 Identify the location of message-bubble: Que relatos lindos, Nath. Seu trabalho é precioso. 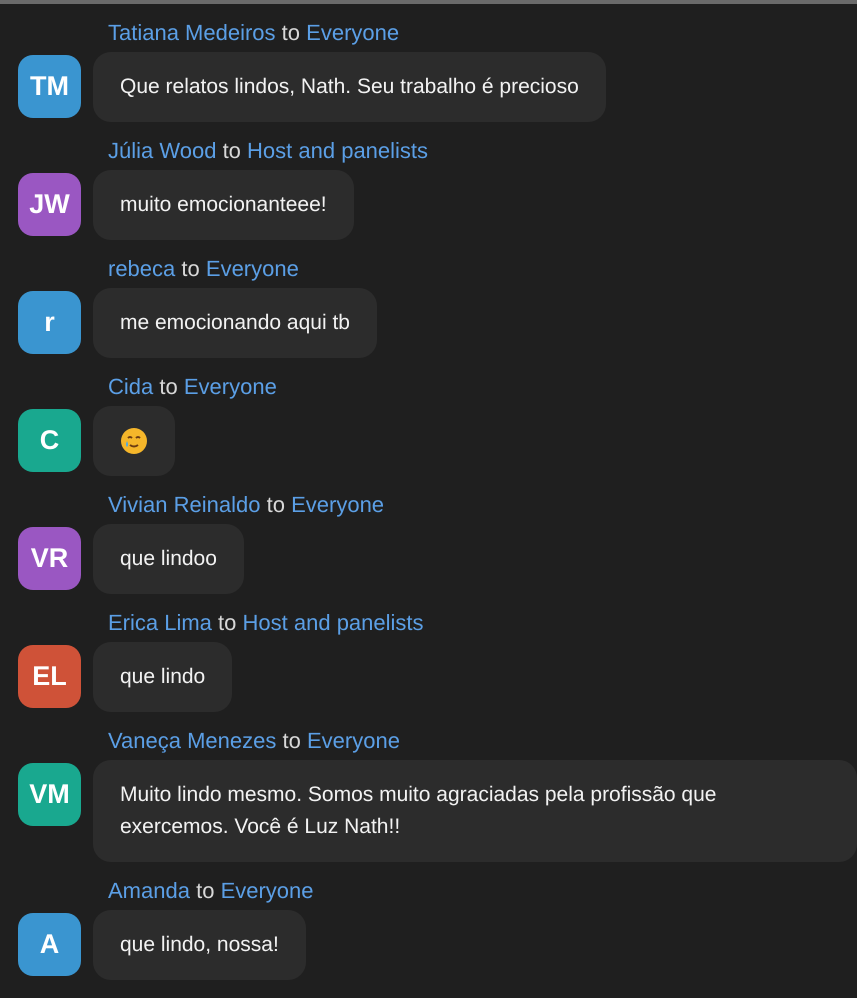
(349, 87).